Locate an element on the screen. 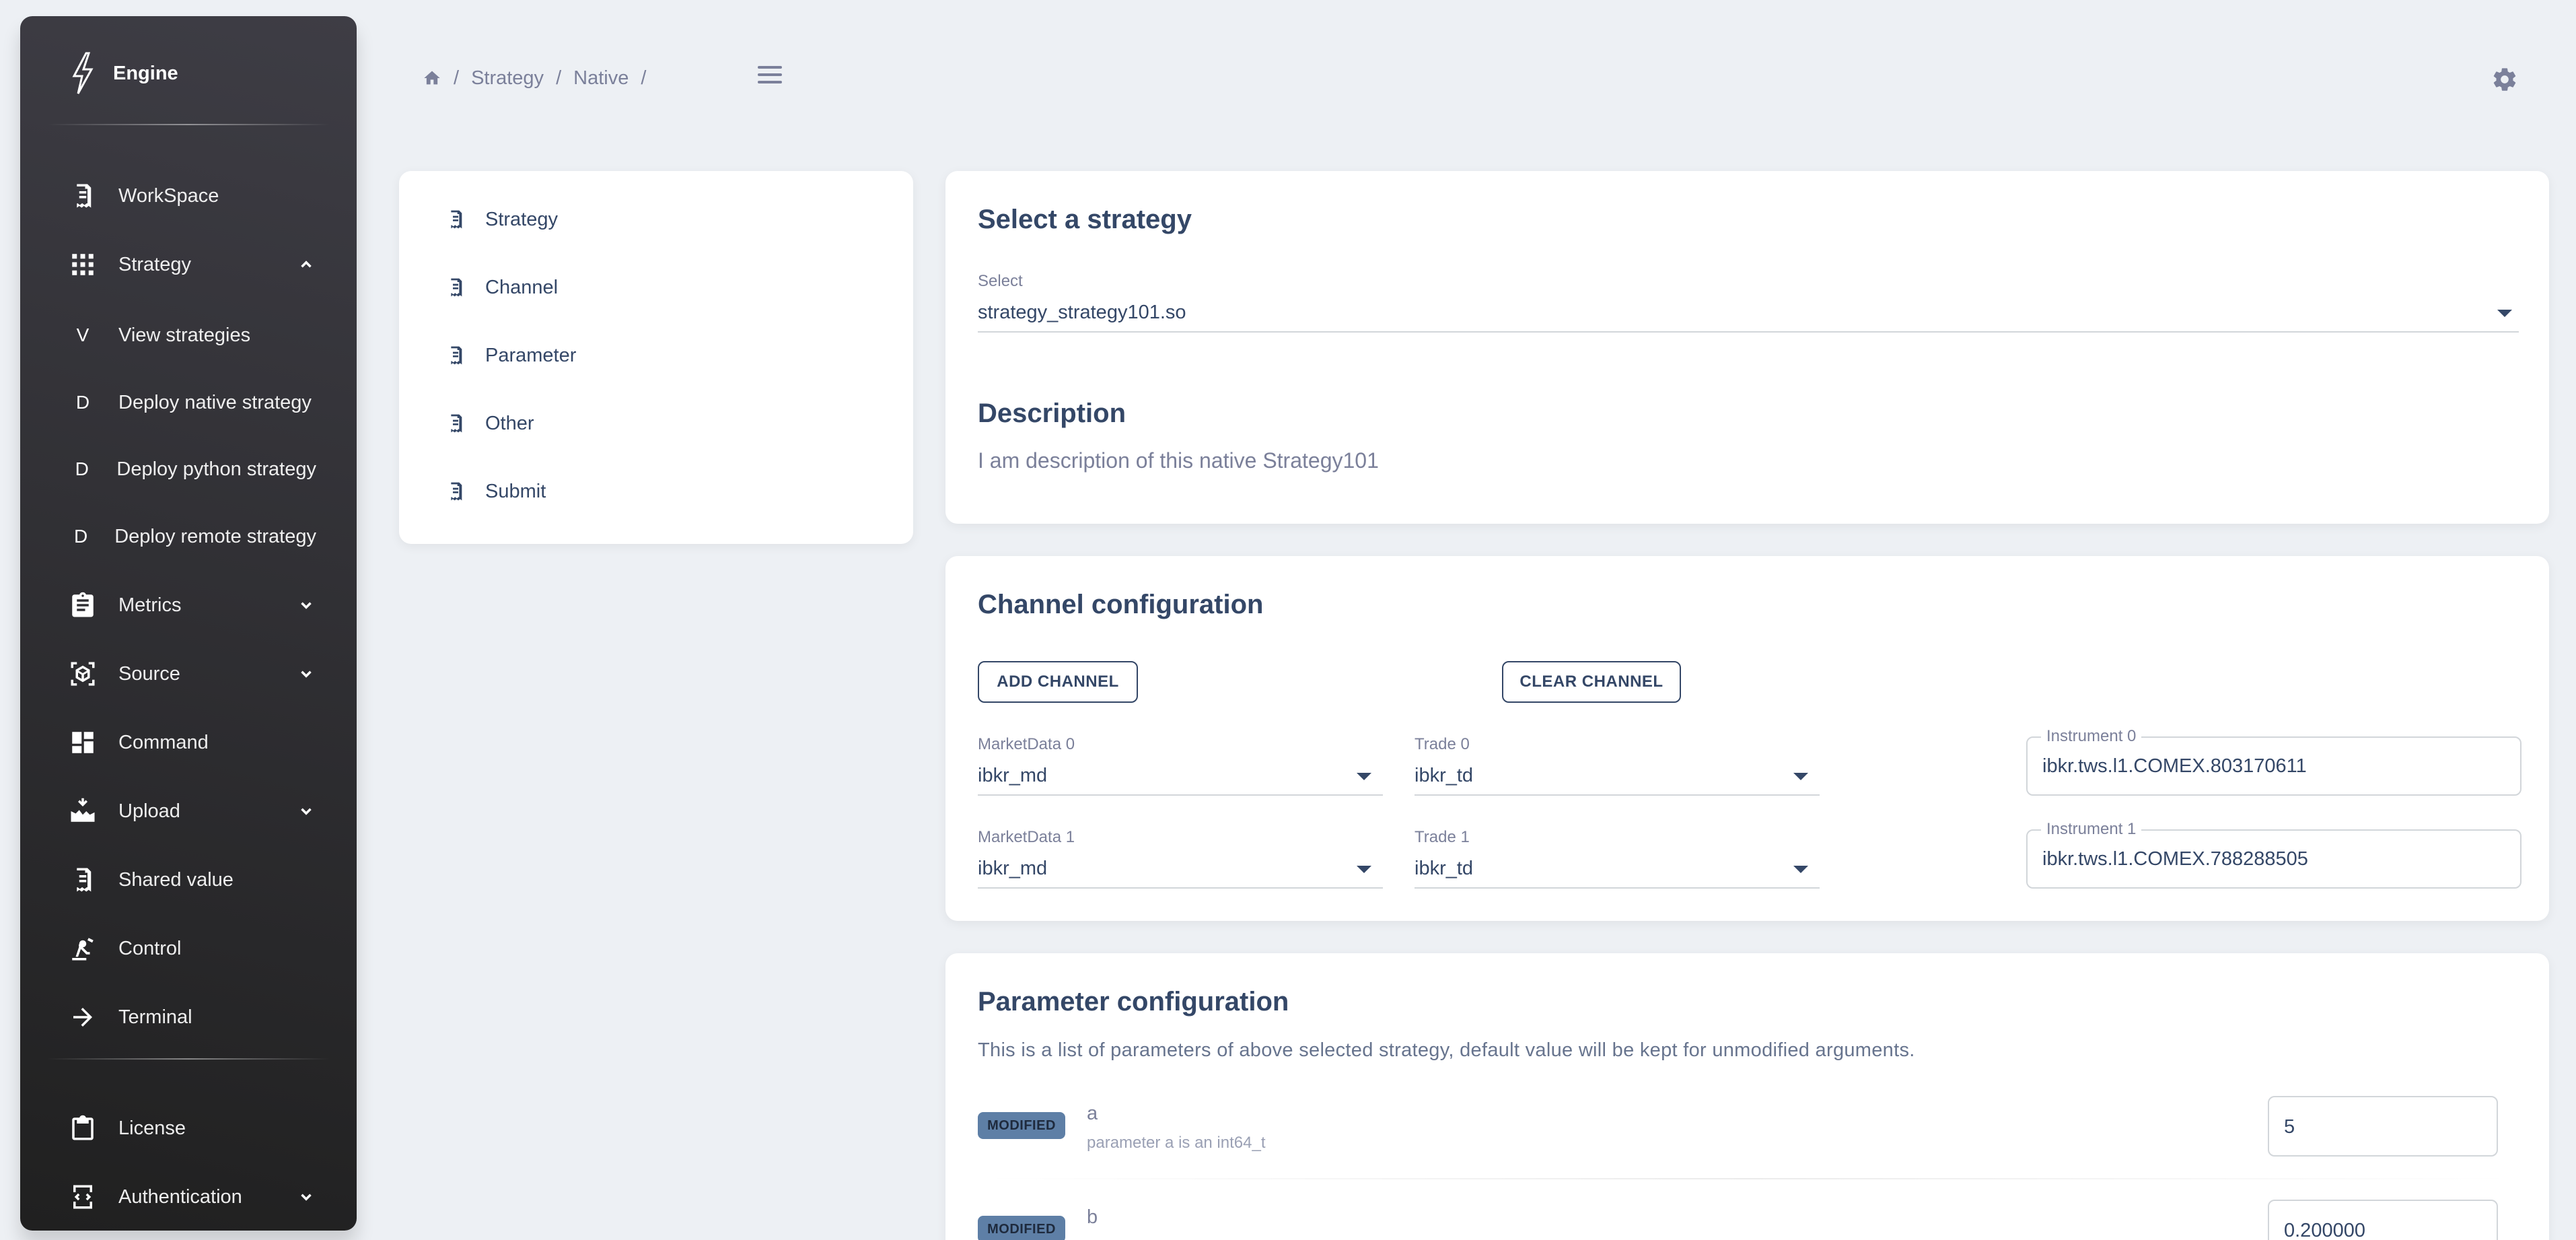  step-channel: Channel is located at coordinates (501, 287).